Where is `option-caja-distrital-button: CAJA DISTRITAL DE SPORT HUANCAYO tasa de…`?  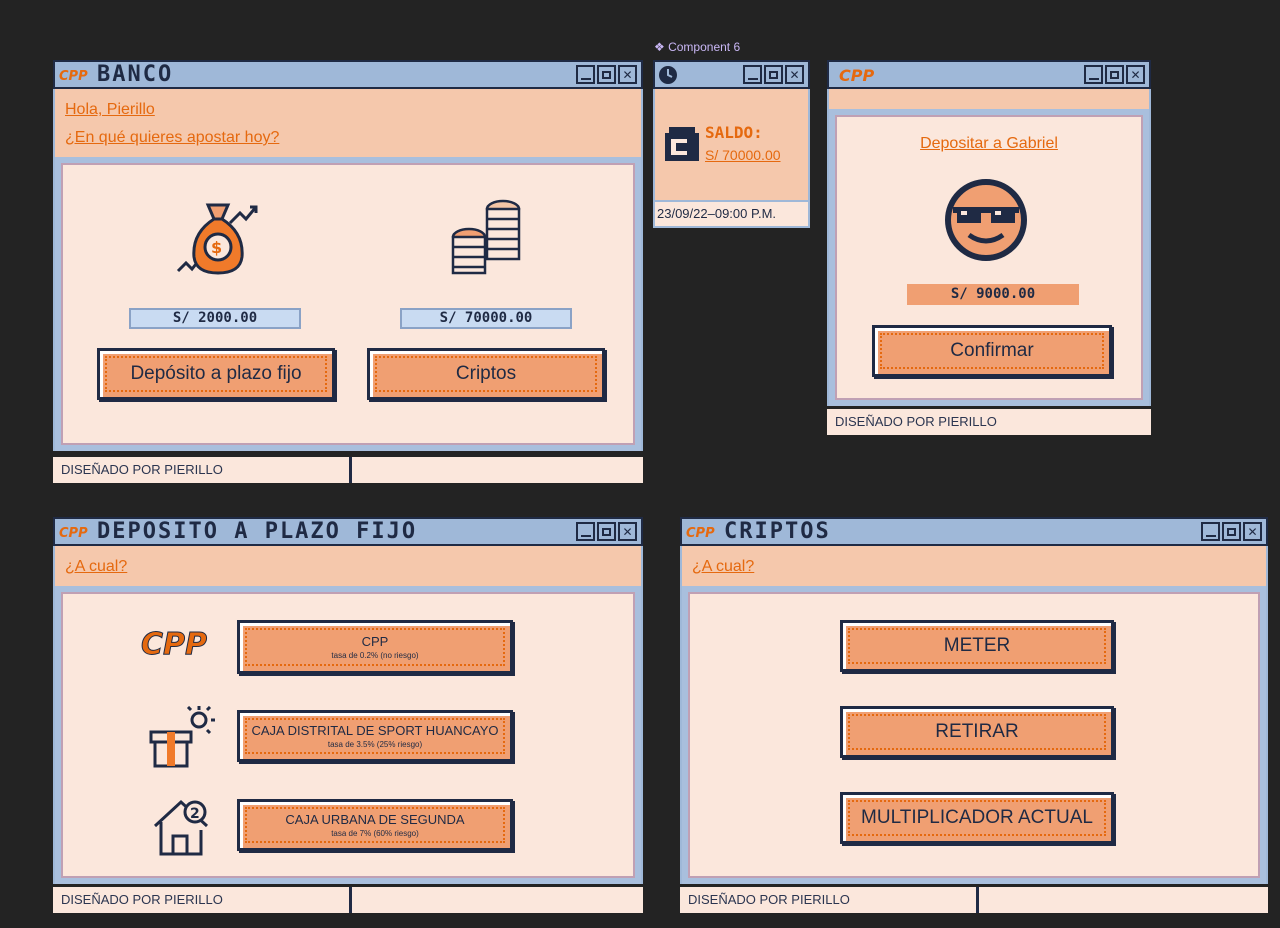 option-caja-distrital-button: CAJA DISTRITAL DE SPORT HUANCAYO tasa de… is located at coordinates (375, 736).